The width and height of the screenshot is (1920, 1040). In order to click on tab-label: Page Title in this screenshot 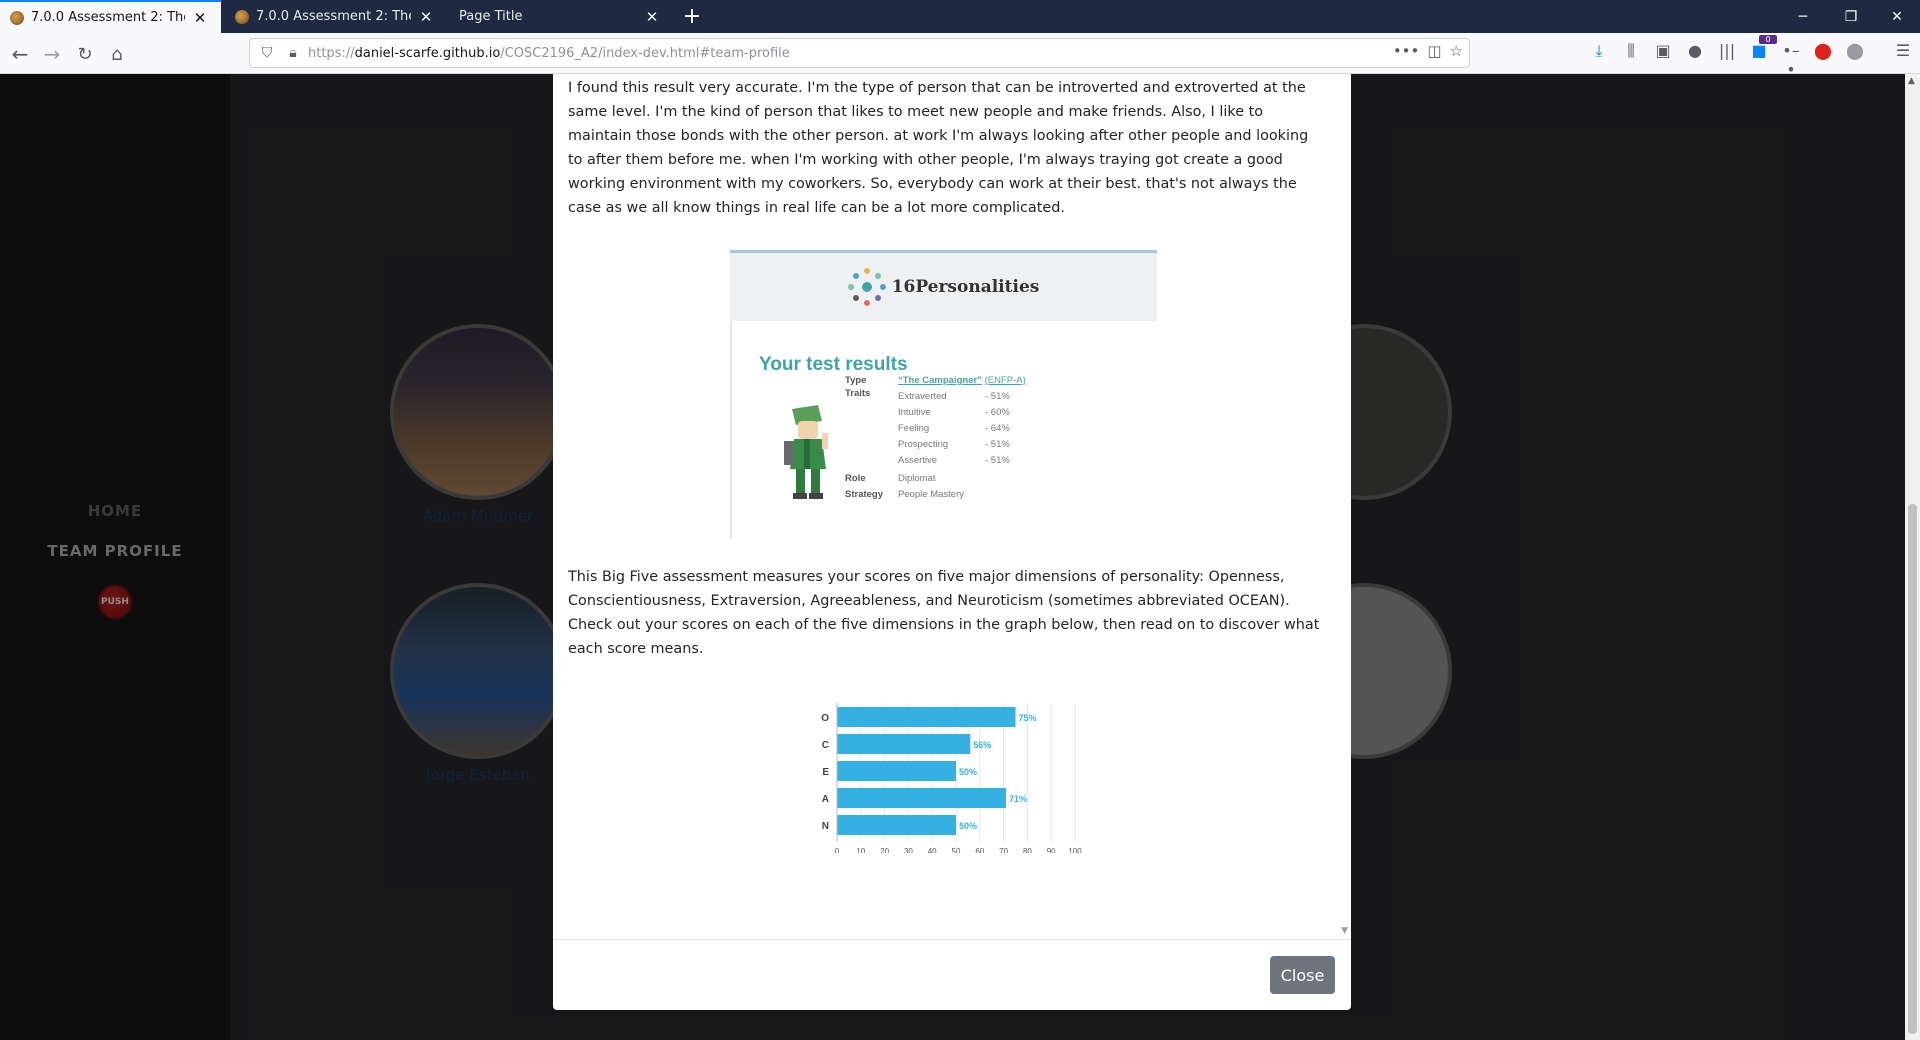, I will do `click(491, 16)`.